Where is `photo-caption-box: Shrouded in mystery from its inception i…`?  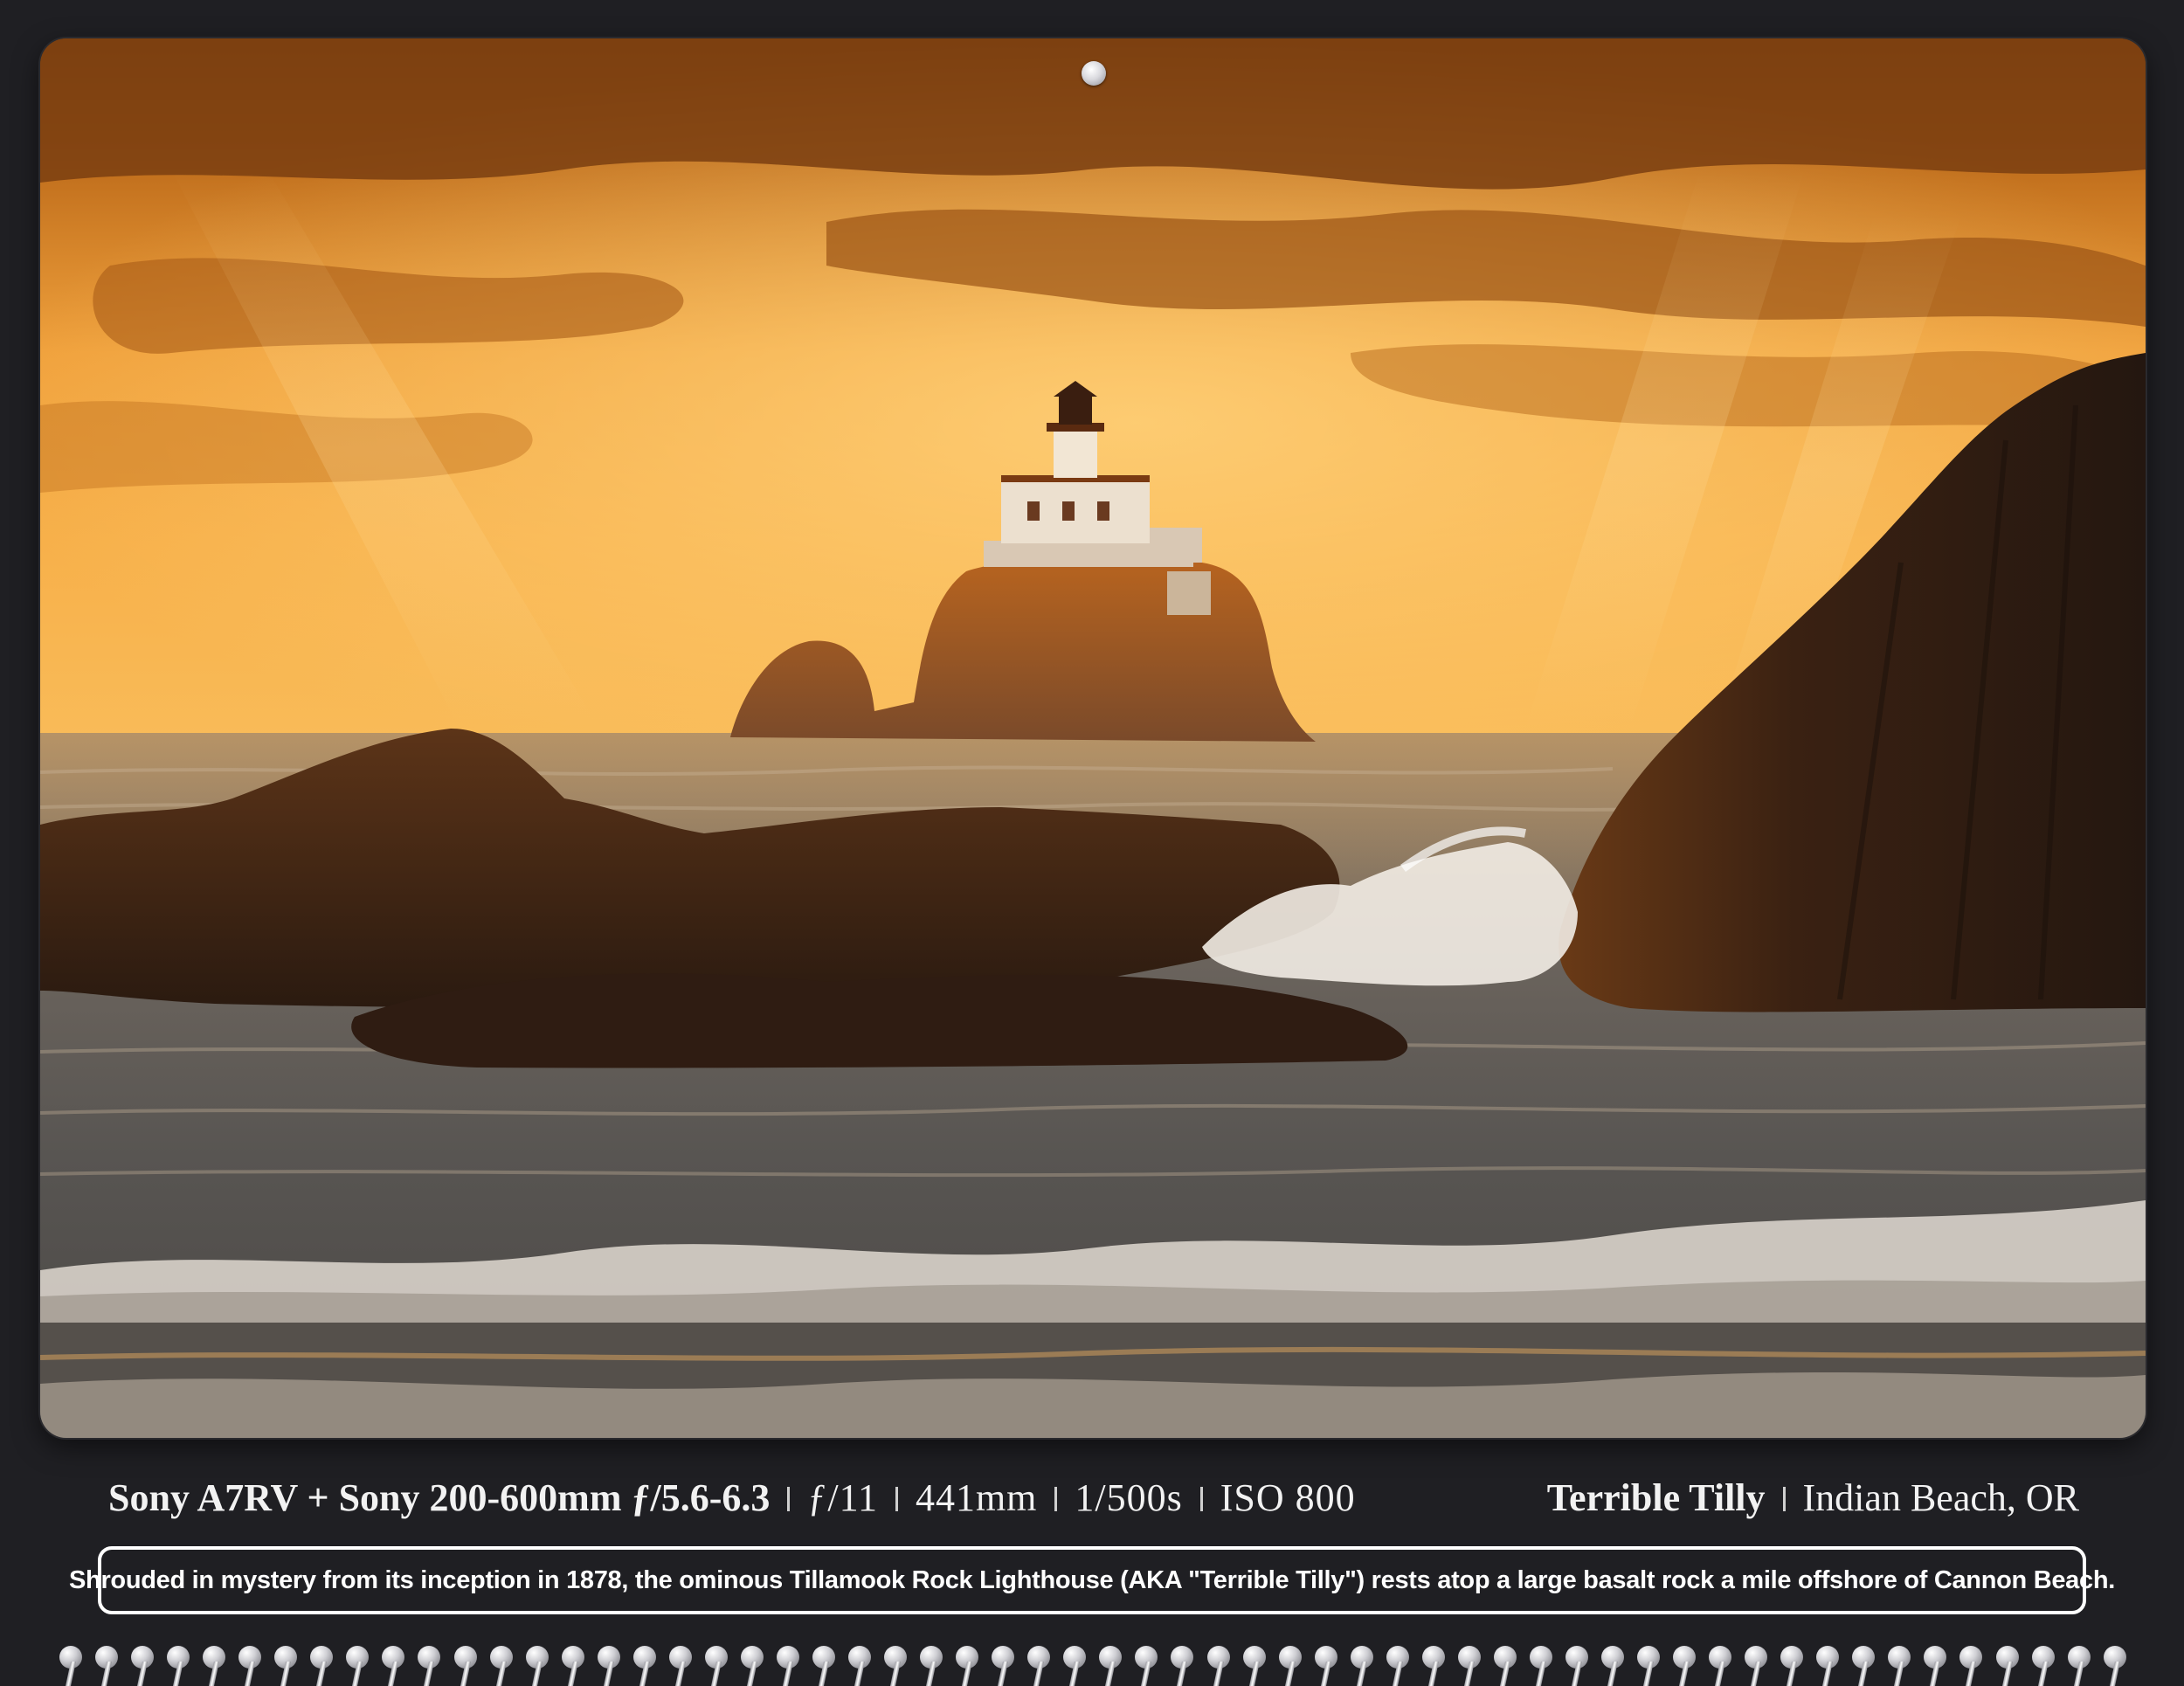
photo-caption-box: Shrouded in mystery from its inception i… is located at coordinates (1092, 1580).